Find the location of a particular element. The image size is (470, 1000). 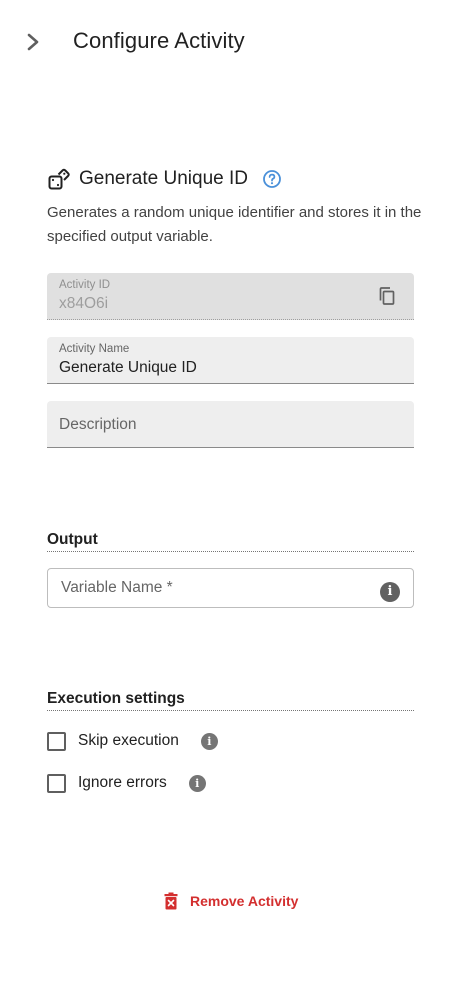

output-section-title: Output is located at coordinates (230, 541).